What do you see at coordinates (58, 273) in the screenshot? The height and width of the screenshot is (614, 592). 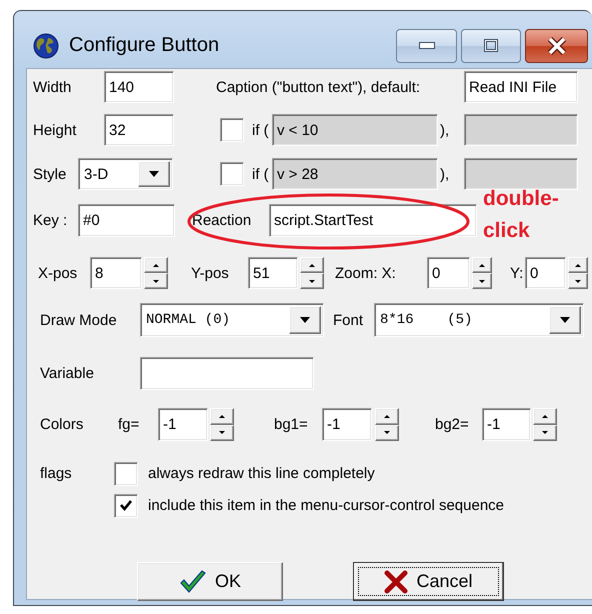 I see `field-label: X-pos` at bounding box center [58, 273].